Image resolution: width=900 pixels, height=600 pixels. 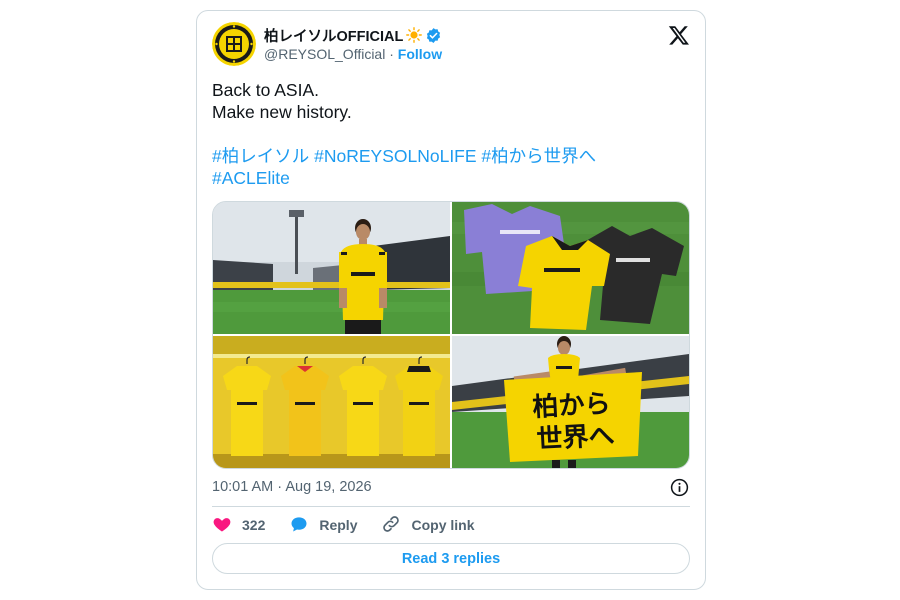 What do you see at coordinates (575, 438) in the screenshot?
I see `flag-text-line-2: 世界へ` at bounding box center [575, 438].